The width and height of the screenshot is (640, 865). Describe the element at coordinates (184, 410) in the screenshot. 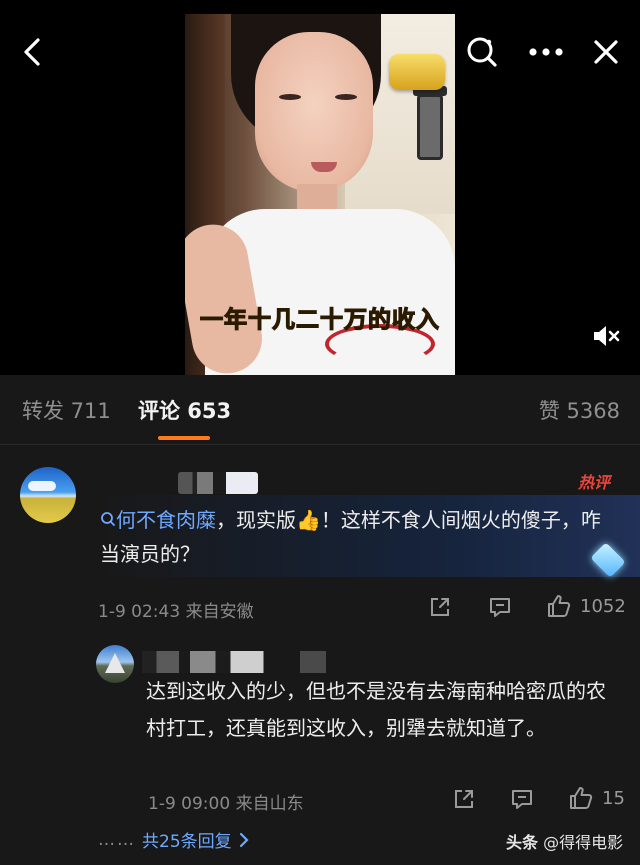

I see `tab-comments: 评论 653` at that location.